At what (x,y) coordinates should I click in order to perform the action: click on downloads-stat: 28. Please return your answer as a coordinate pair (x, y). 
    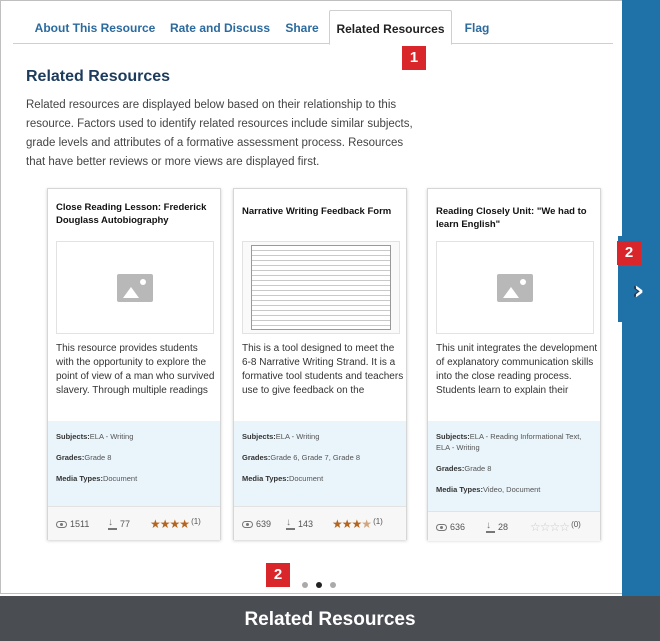
    Looking at the image, I should click on (497, 526).